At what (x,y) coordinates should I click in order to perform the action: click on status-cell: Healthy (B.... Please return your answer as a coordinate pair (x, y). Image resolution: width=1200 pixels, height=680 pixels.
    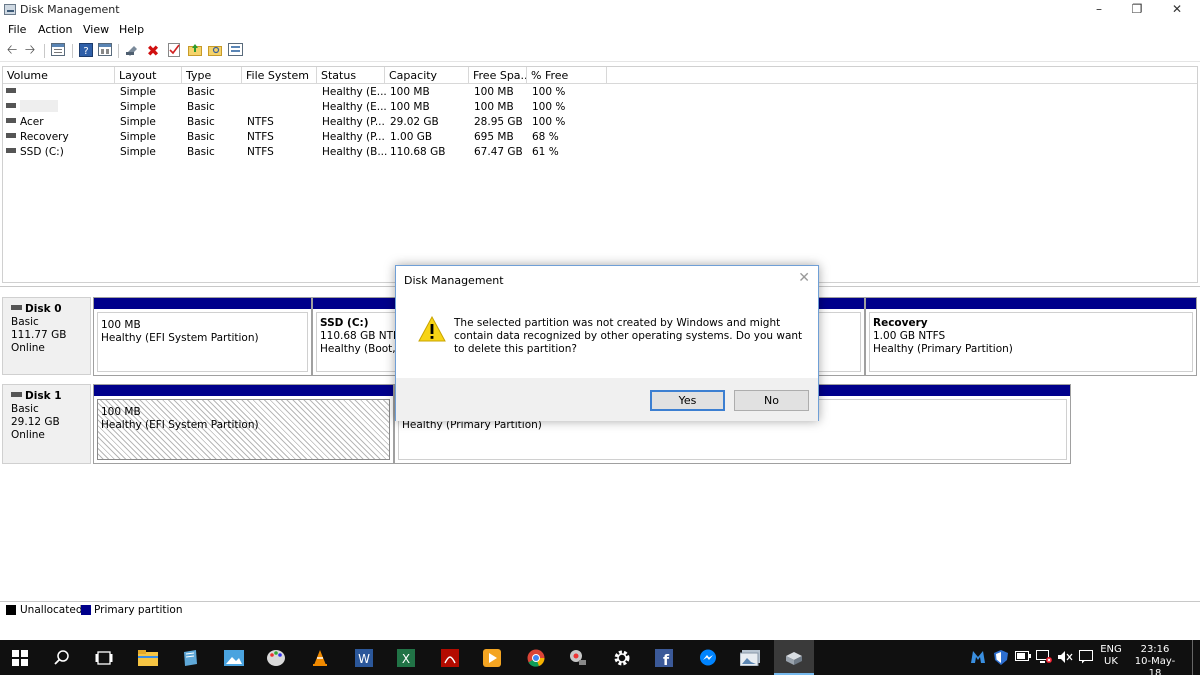
    Looking at the image, I should click on (355, 152).